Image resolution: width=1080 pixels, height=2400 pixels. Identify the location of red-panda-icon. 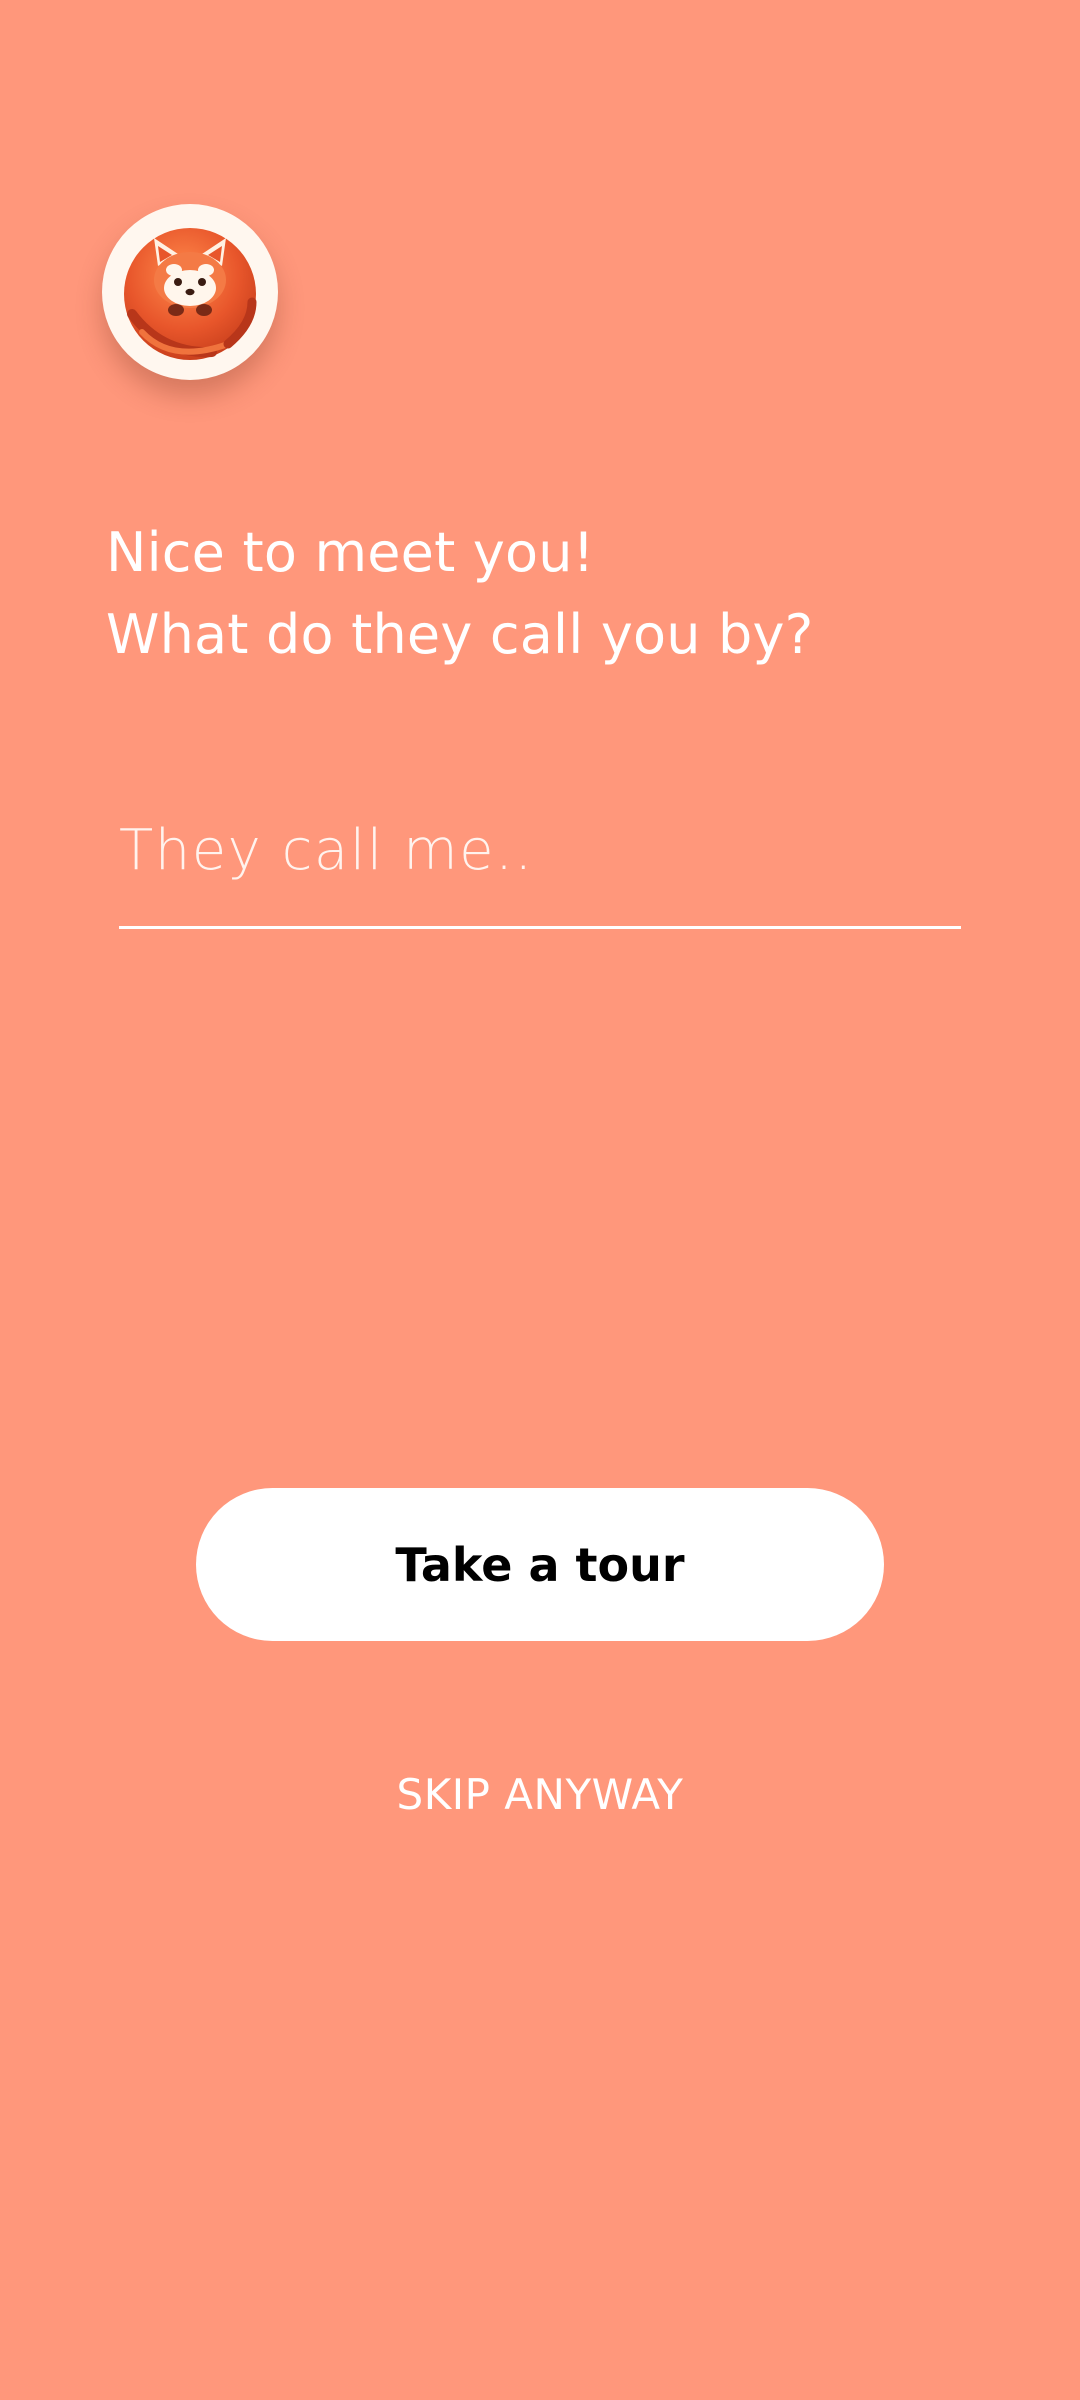
(190, 294).